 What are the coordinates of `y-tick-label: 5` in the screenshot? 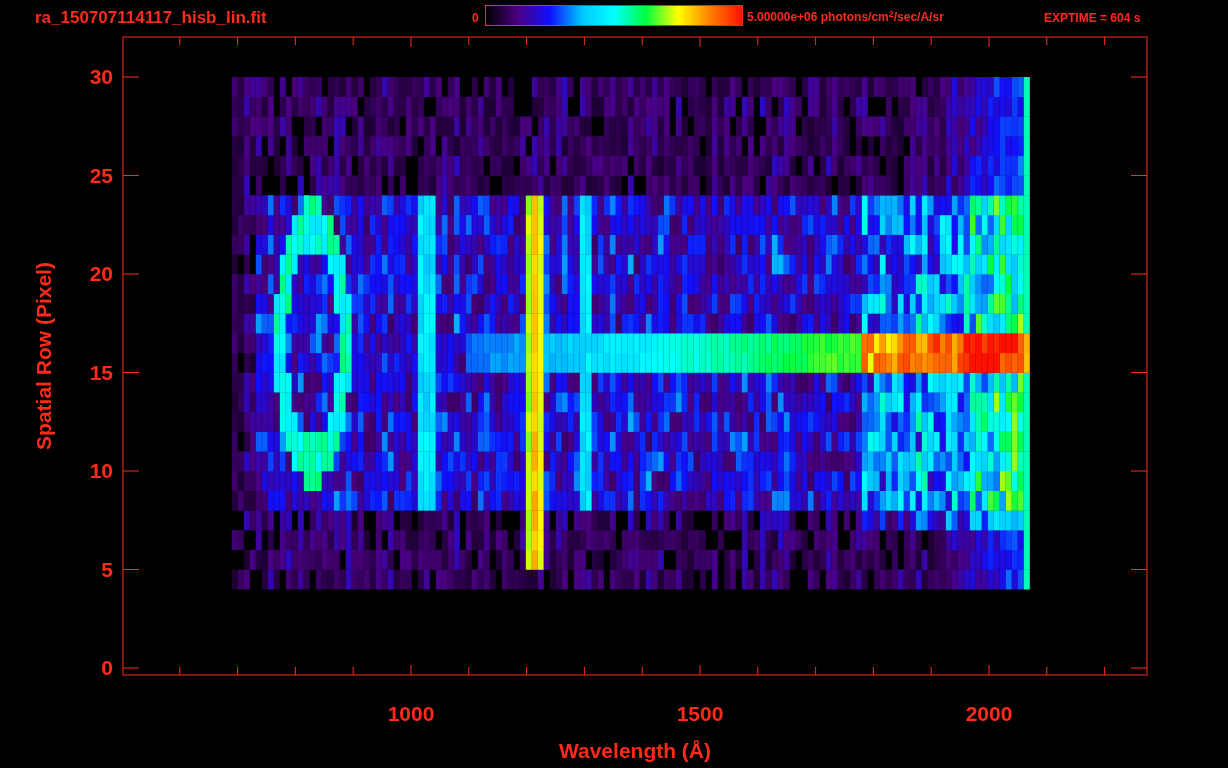 It's located at (107, 569).